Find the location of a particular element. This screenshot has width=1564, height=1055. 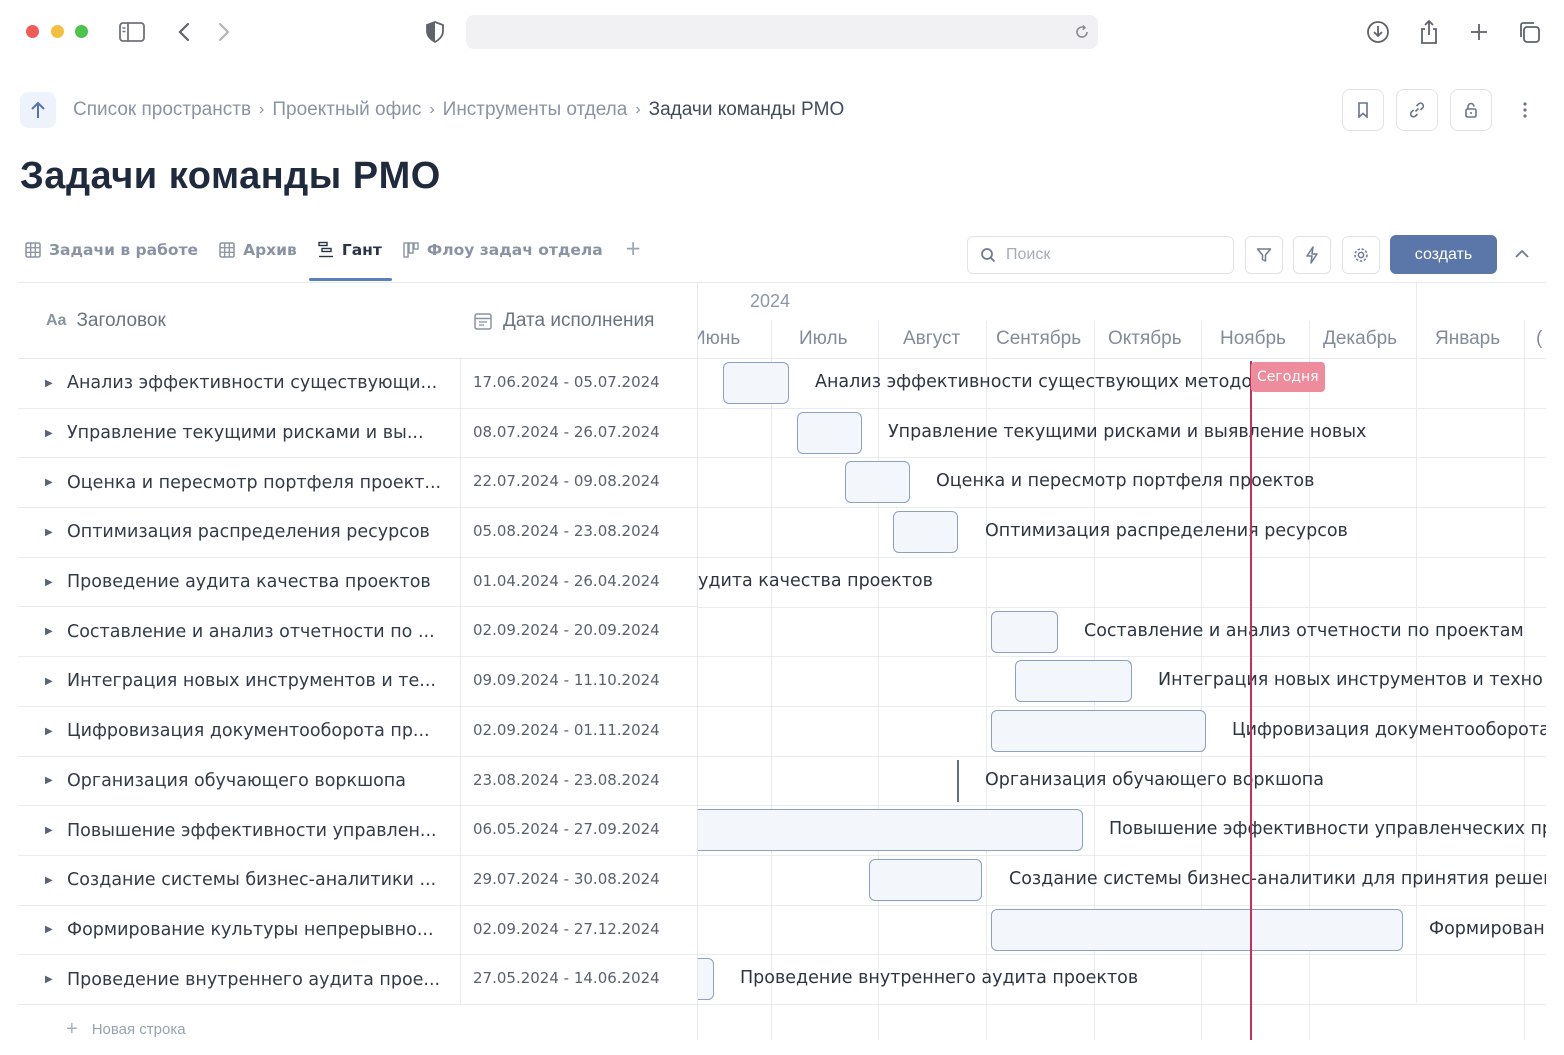

forward-icon is located at coordinates (224, 32).